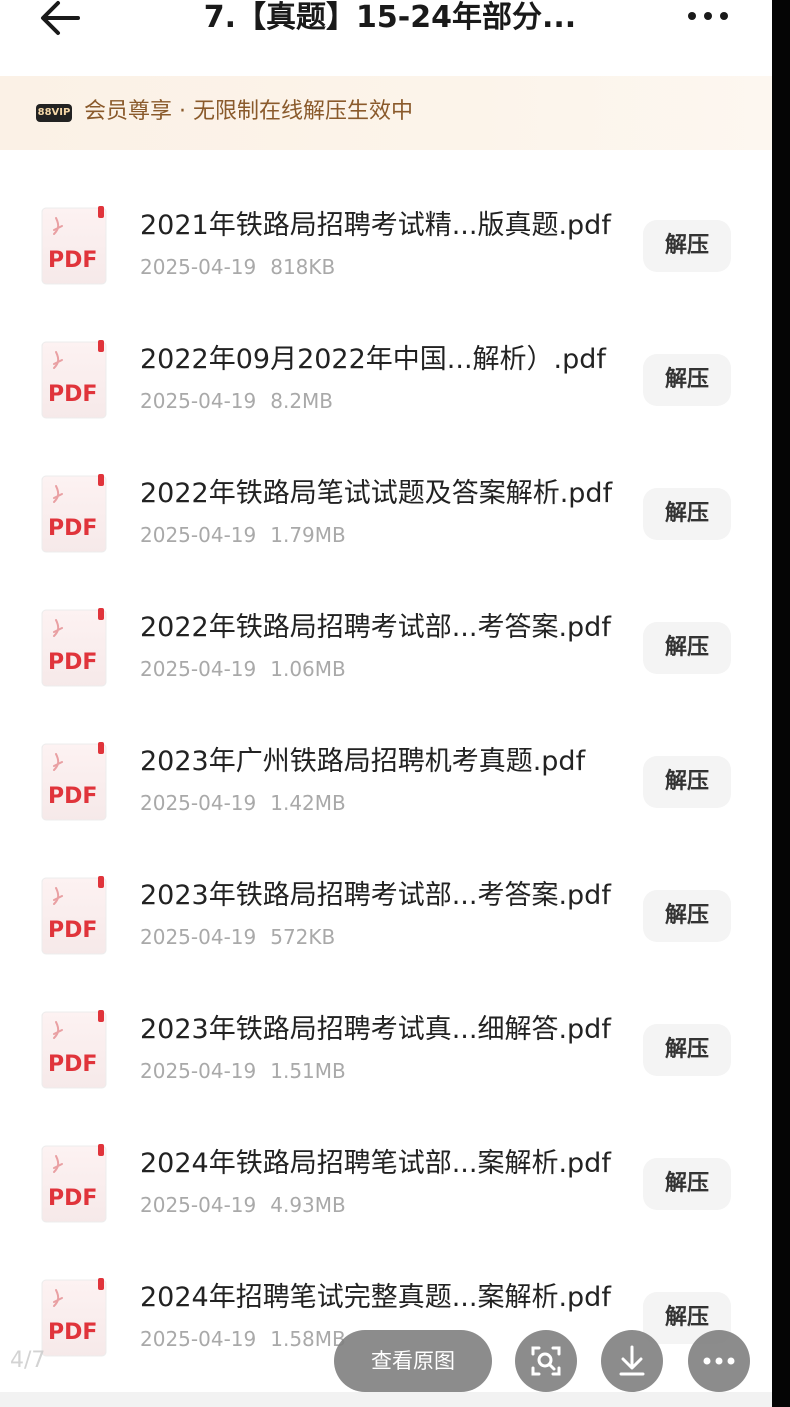 This screenshot has width=790, height=1407. I want to click on bottom-bar, so click(386, 1399).